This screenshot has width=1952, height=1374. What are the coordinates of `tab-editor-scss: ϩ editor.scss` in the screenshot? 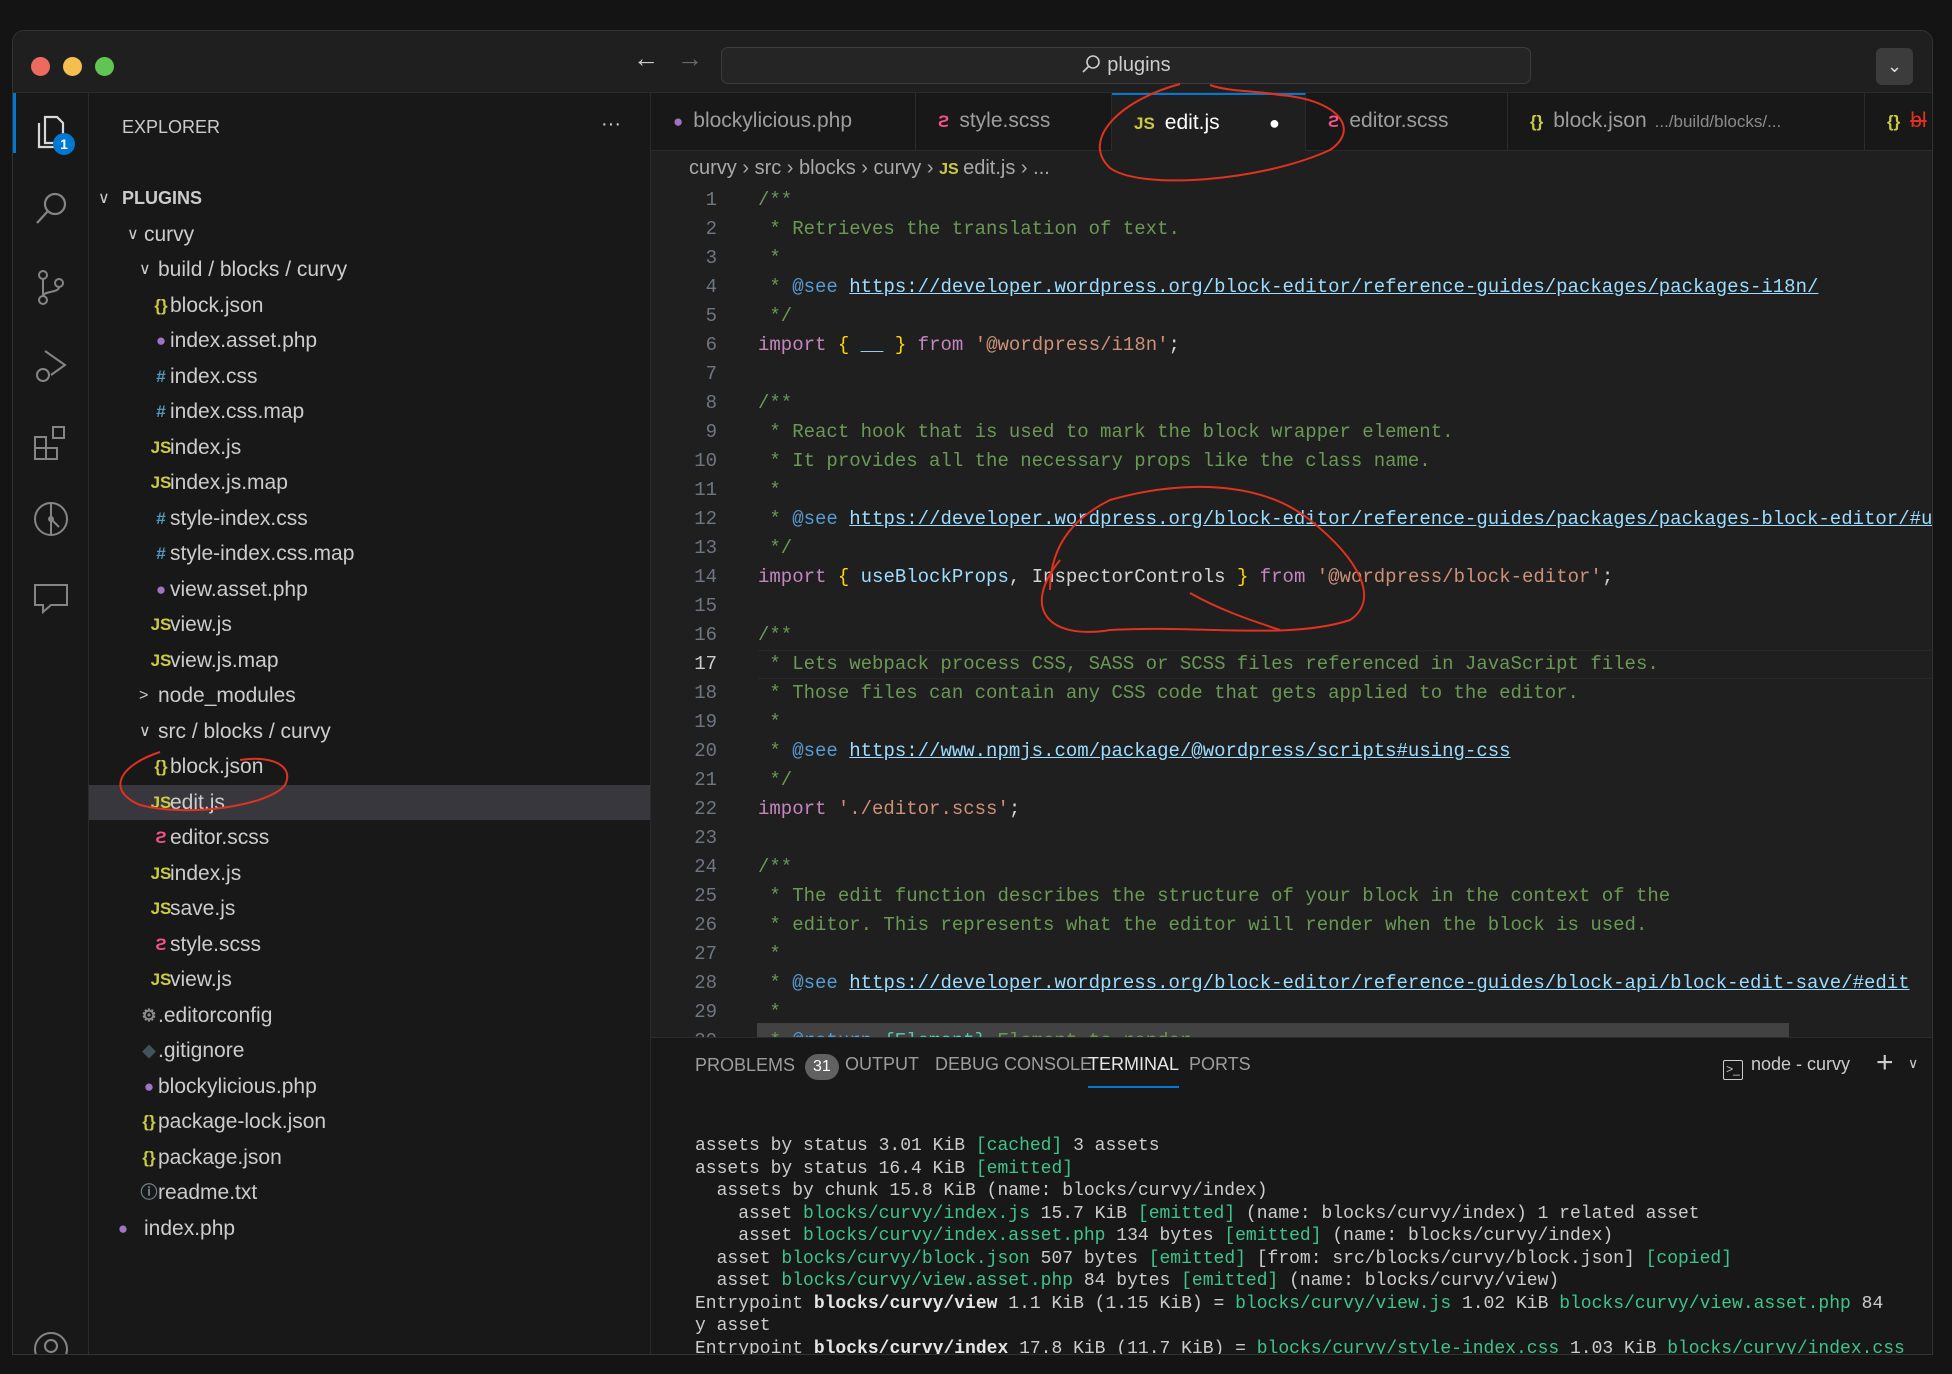 It's located at (1407, 122).